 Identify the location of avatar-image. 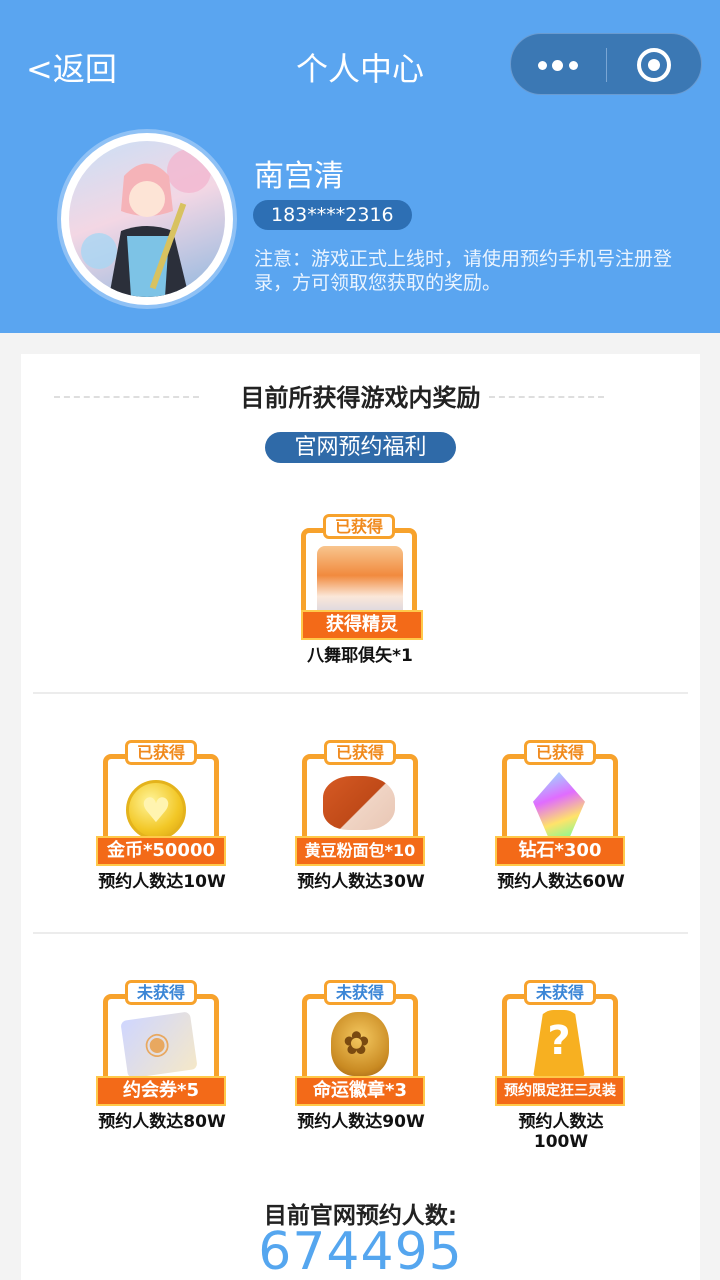
(147, 219).